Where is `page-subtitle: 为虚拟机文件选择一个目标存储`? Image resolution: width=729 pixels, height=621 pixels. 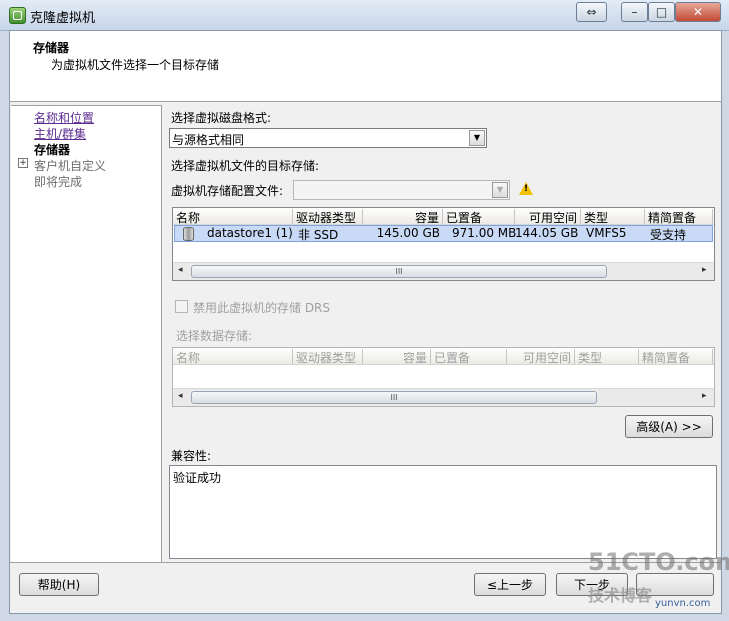 page-subtitle: 为虚拟机文件选择一个目标存储 is located at coordinates (135, 65).